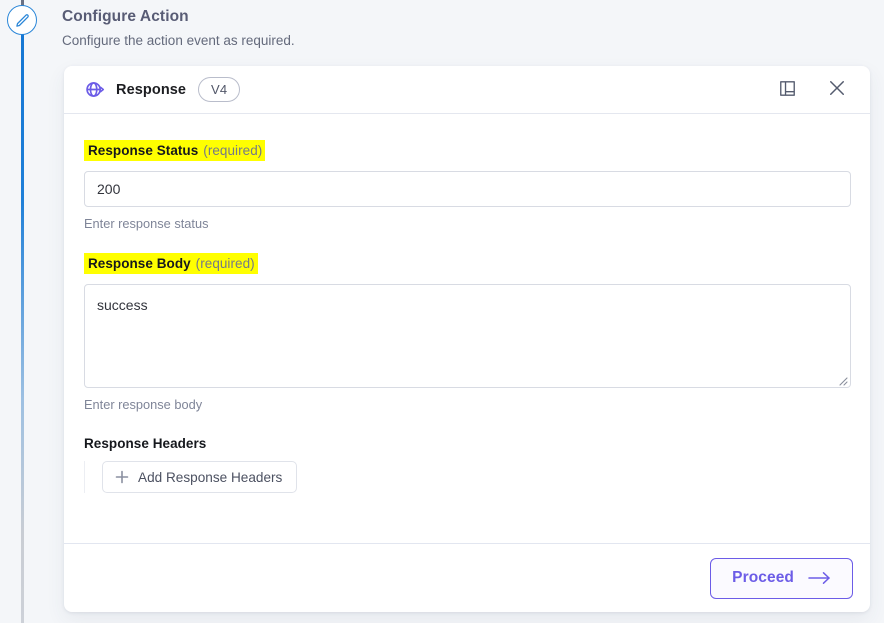 This screenshot has height=623, width=884. I want to click on card-footer: Proceed, so click(467, 577).